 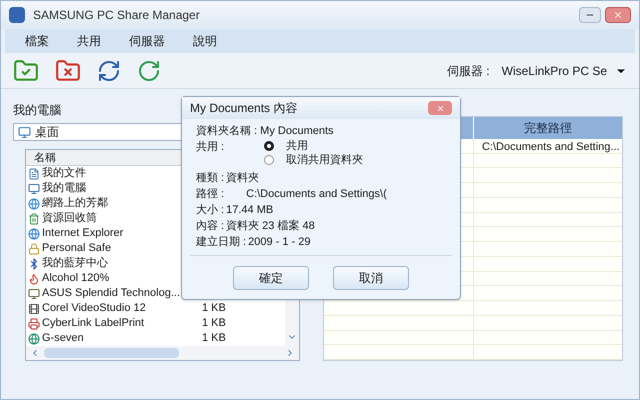 What do you see at coordinates (37, 41) in the screenshot?
I see `menu-item: 檔案` at bounding box center [37, 41].